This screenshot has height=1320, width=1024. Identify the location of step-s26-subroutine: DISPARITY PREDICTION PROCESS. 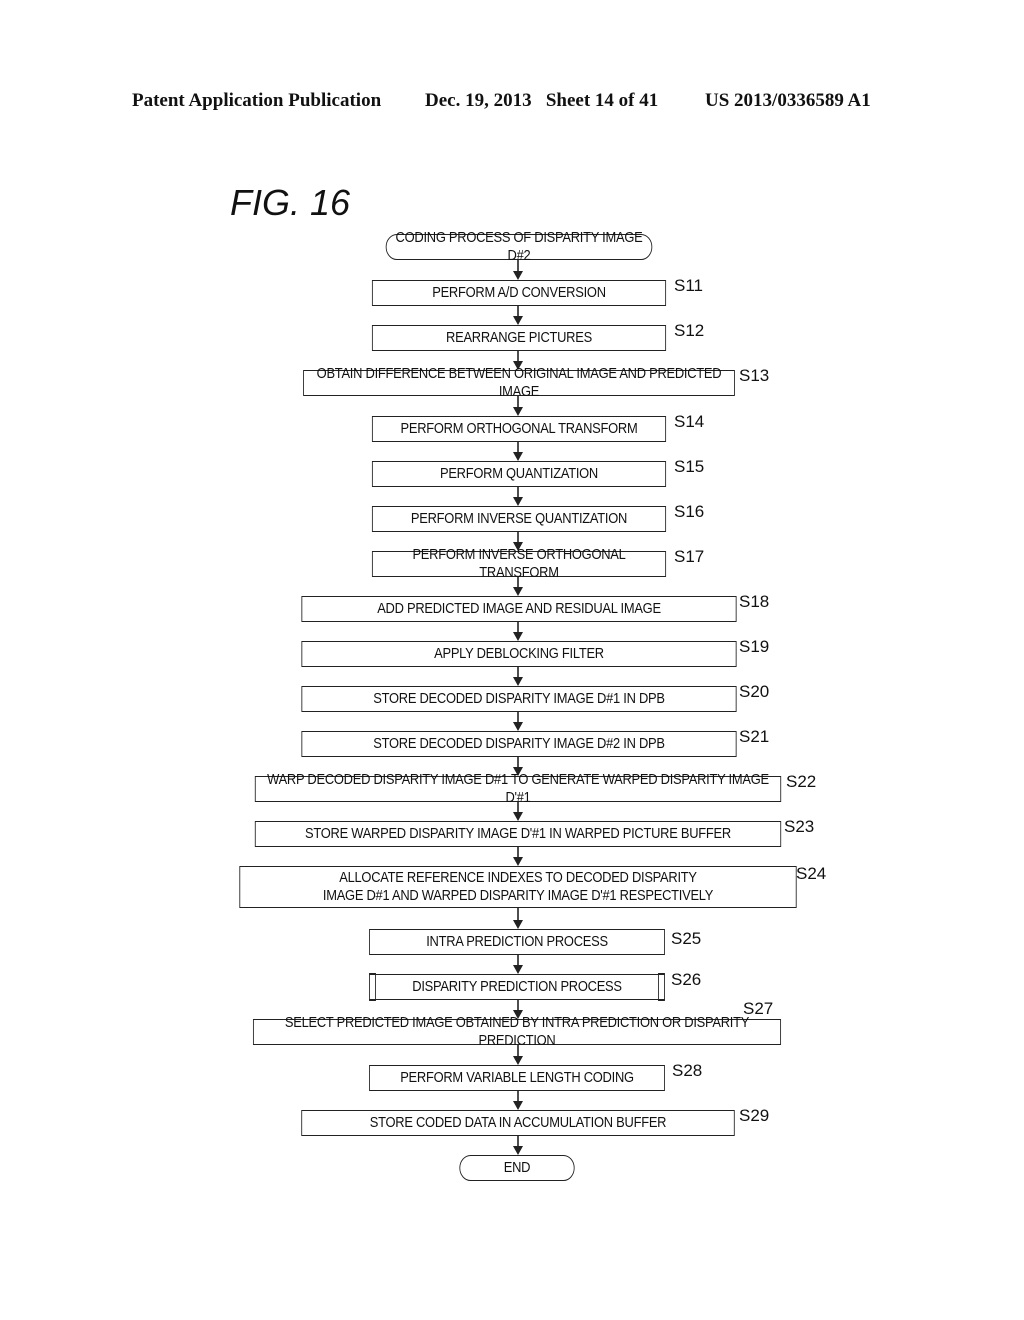
(517, 987).